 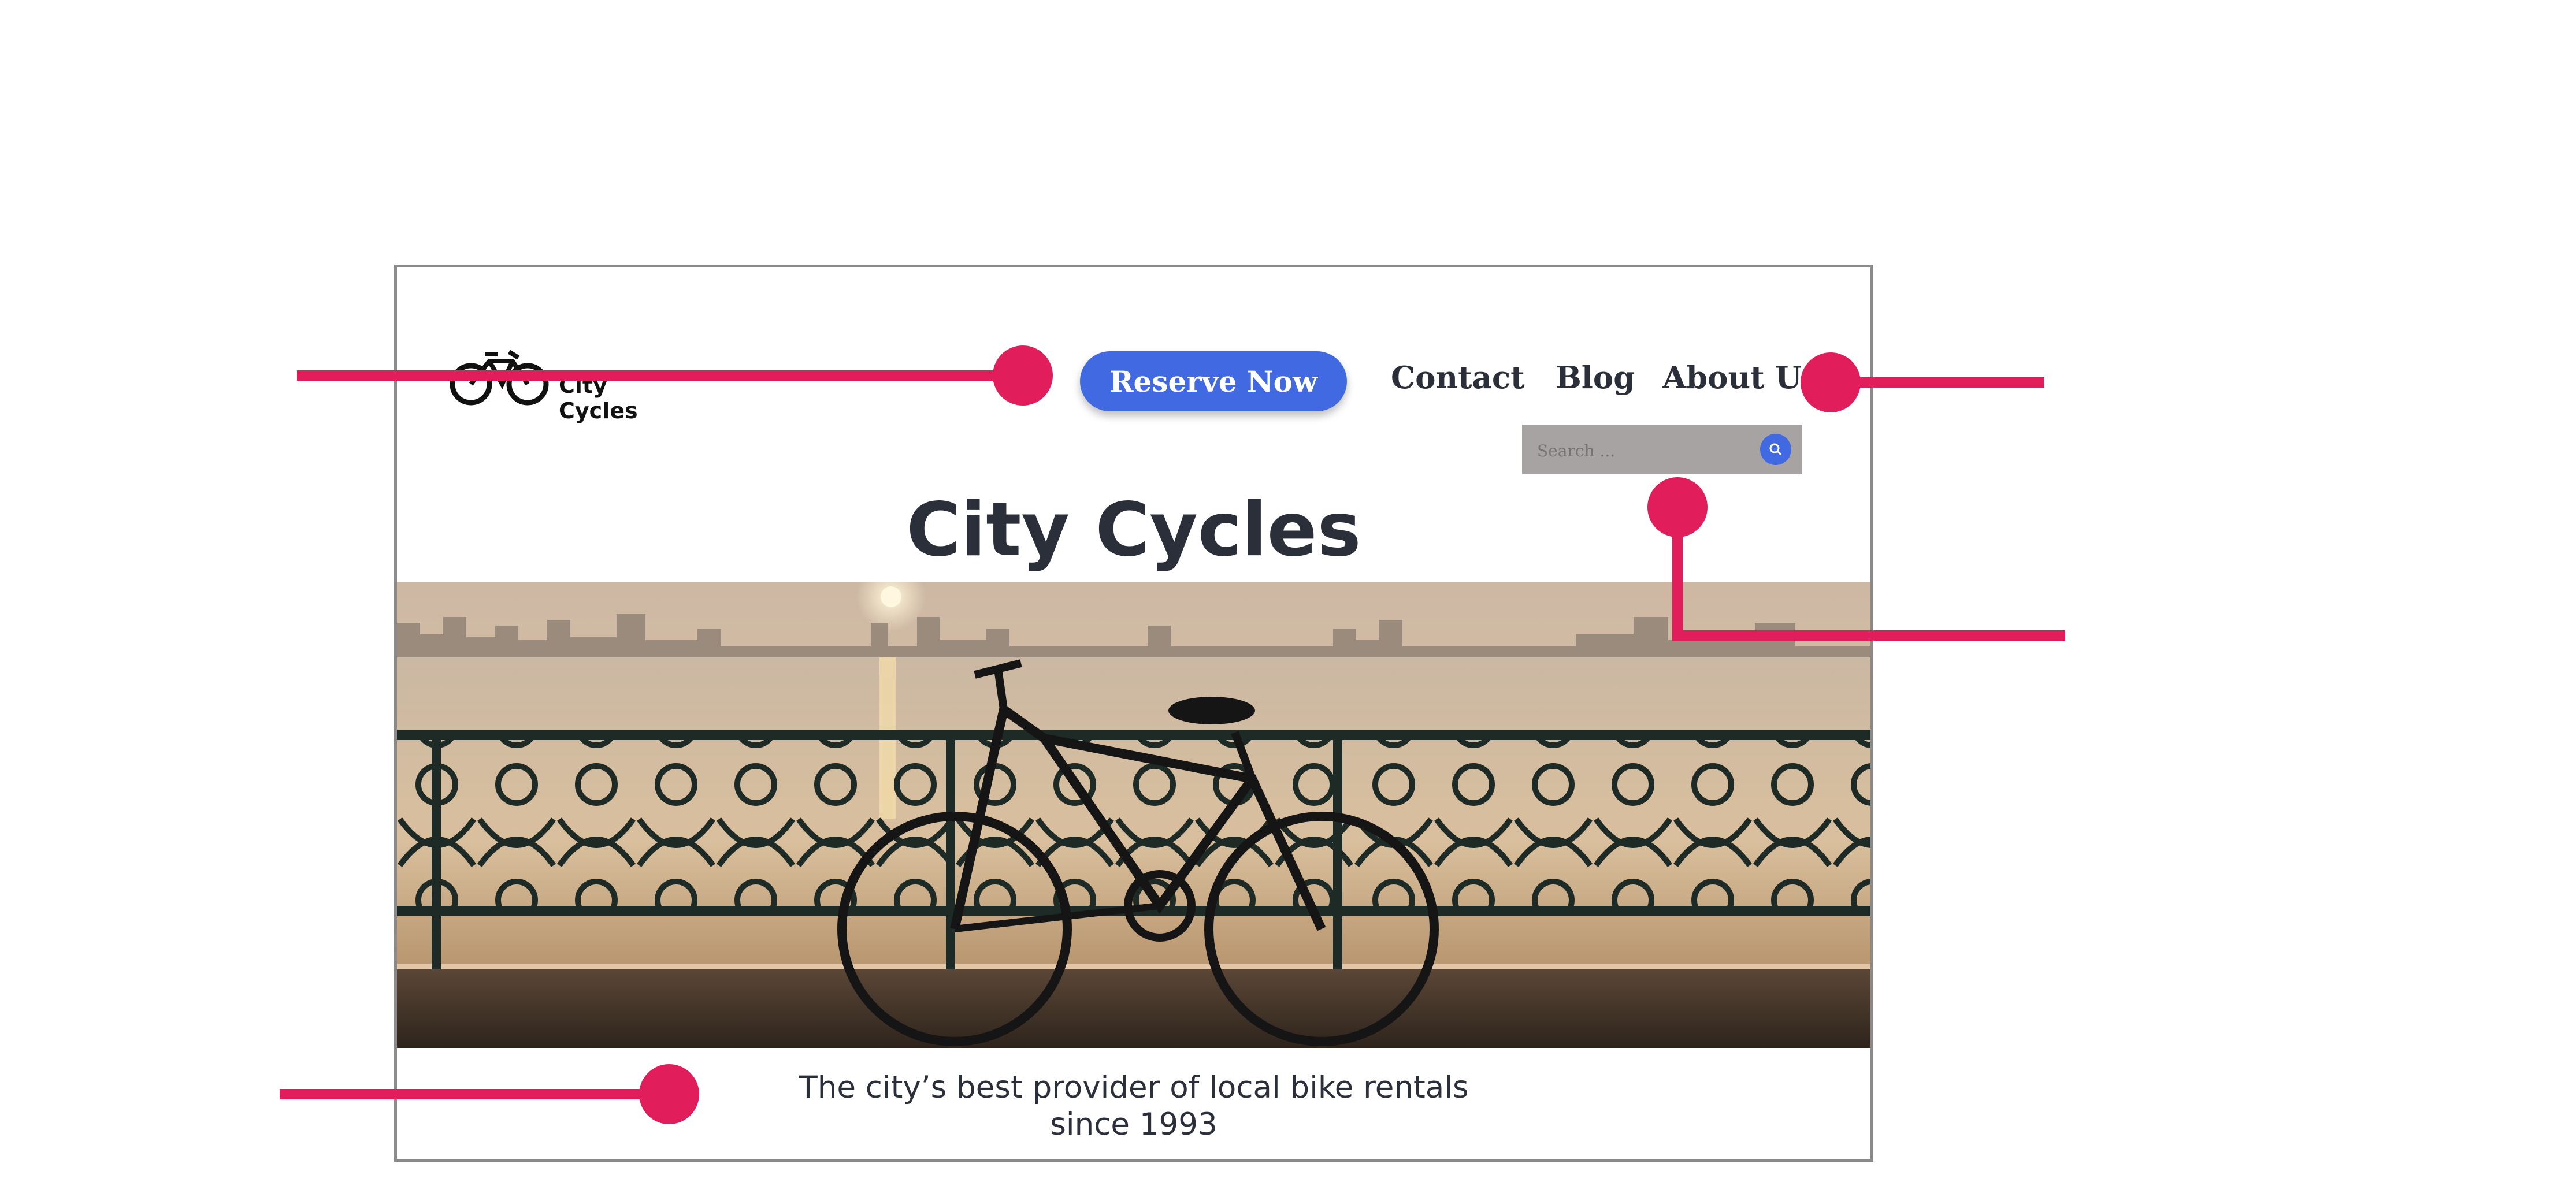 I want to click on logo: City Cycles, so click(x=570, y=383).